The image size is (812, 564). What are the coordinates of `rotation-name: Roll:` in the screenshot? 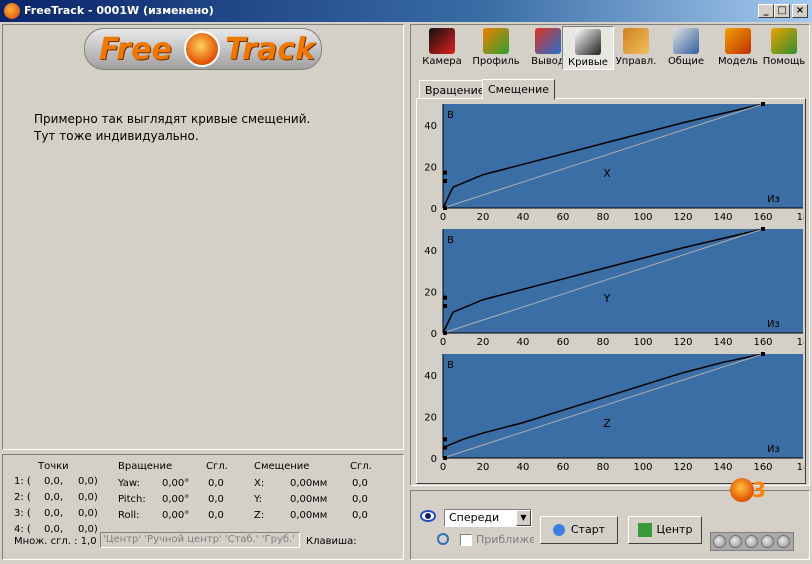 It's located at (129, 515).